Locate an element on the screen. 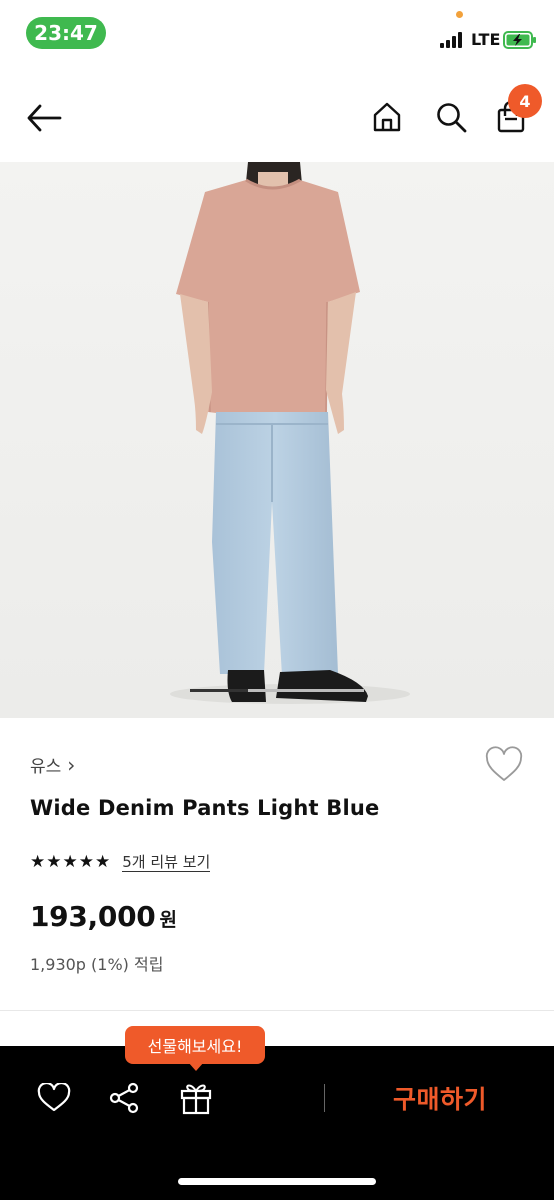 This screenshot has height=1200, width=554. rating-row: ★ ★ ★ ★ ★ 5개 리뷰 보기 is located at coordinates (120, 862).